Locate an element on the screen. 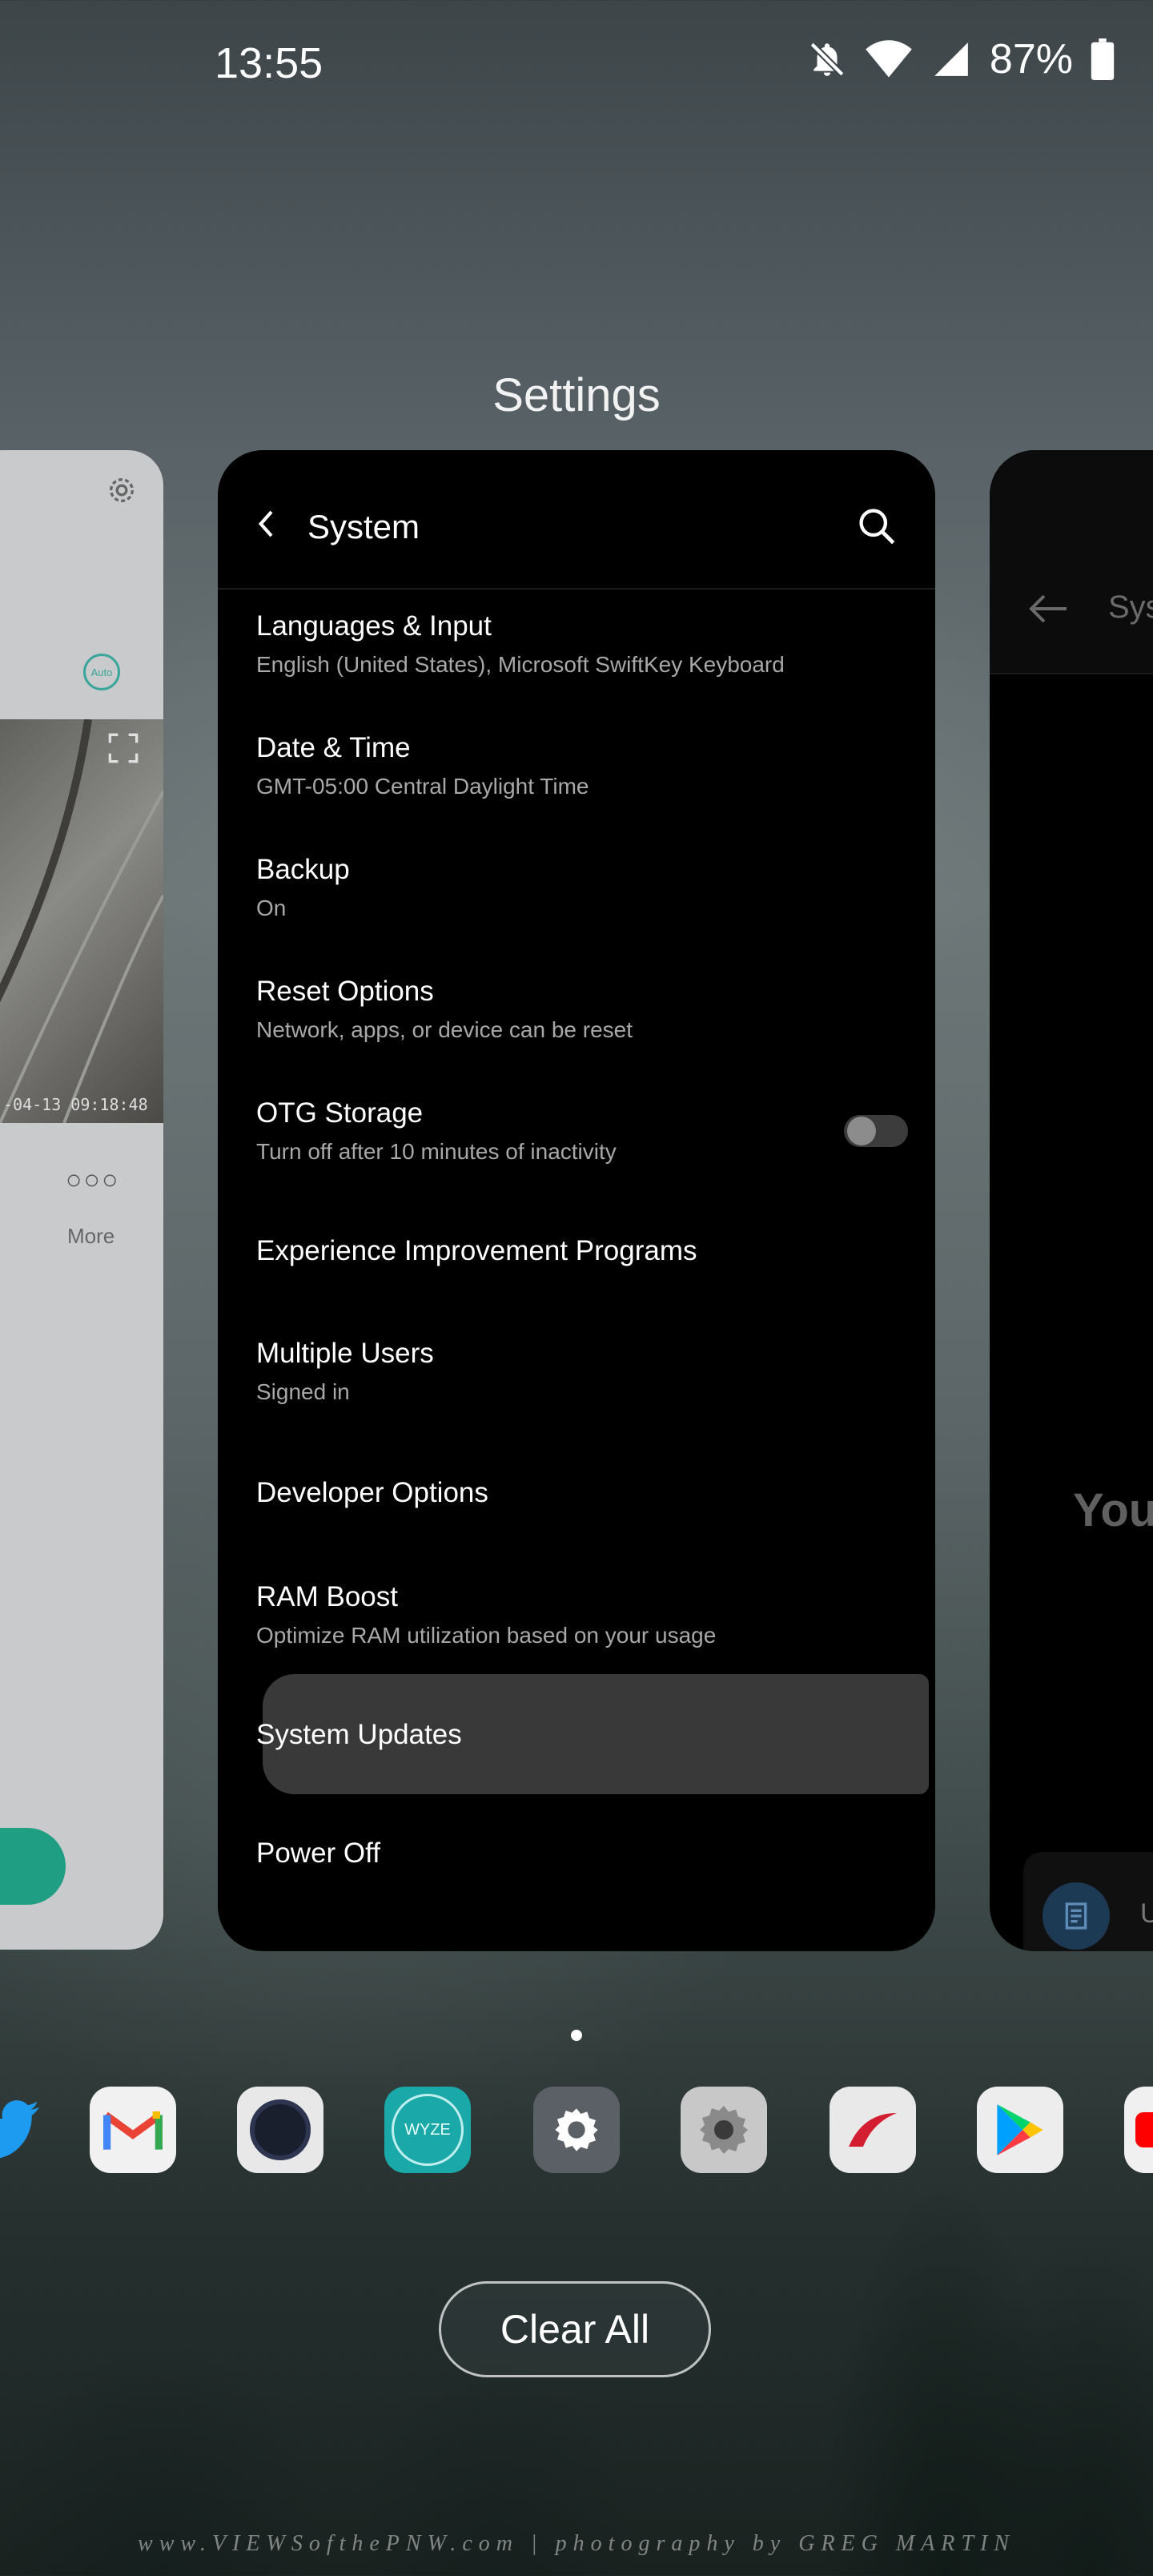  recent-card-left: Auto -04-13 09:18:48 ○○○ More is located at coordinates (81, 1200).